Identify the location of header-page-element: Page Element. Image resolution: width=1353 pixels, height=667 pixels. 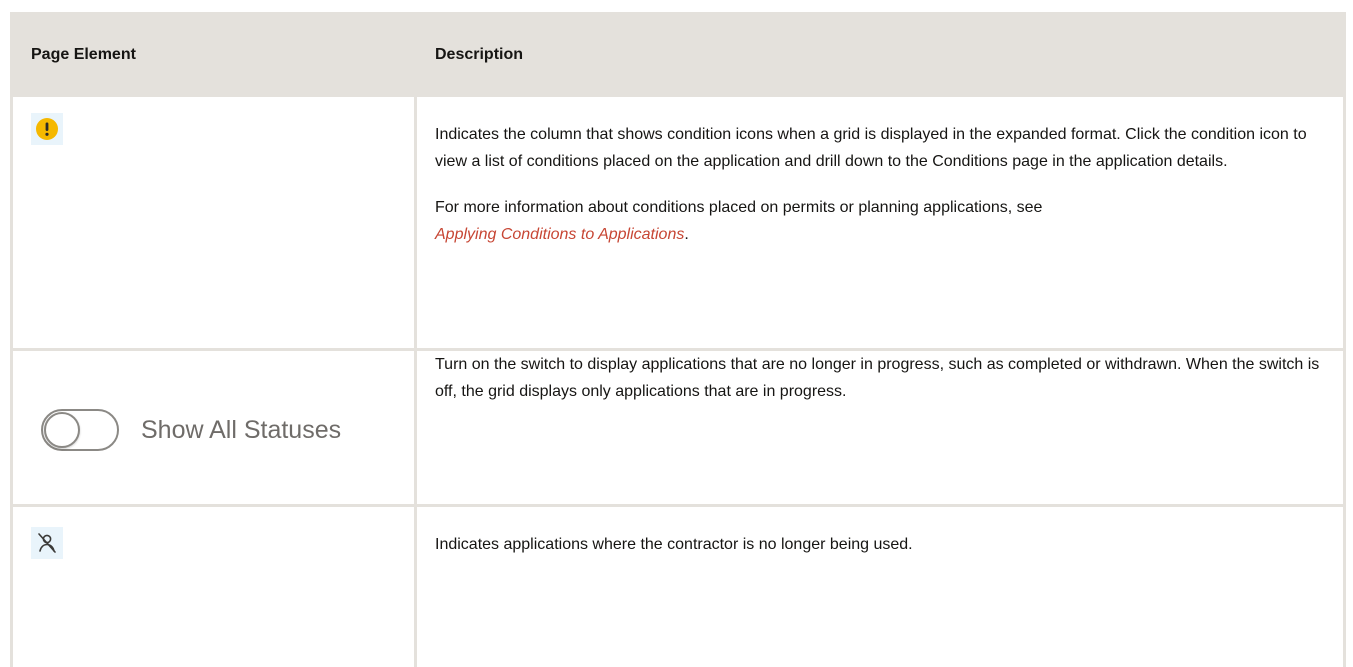
(214, 55).